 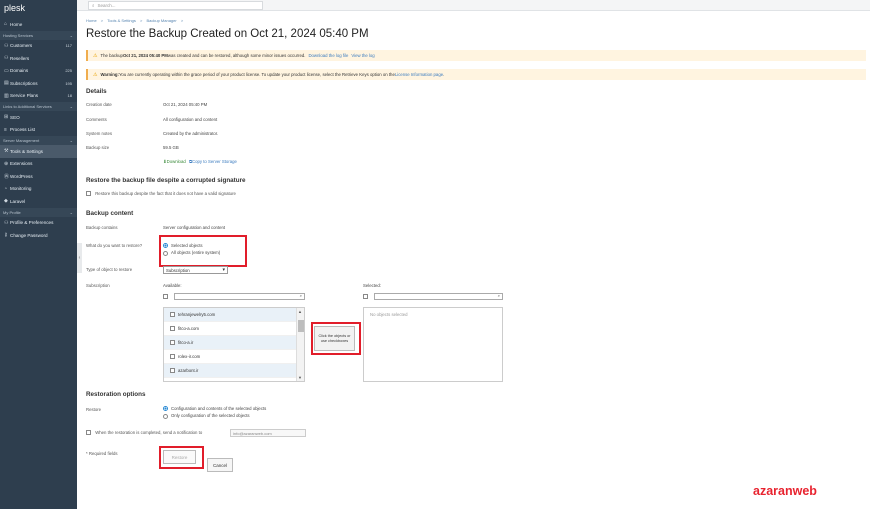 I want to click on download-log-link: Download the log file, so click(x=328, y=55).